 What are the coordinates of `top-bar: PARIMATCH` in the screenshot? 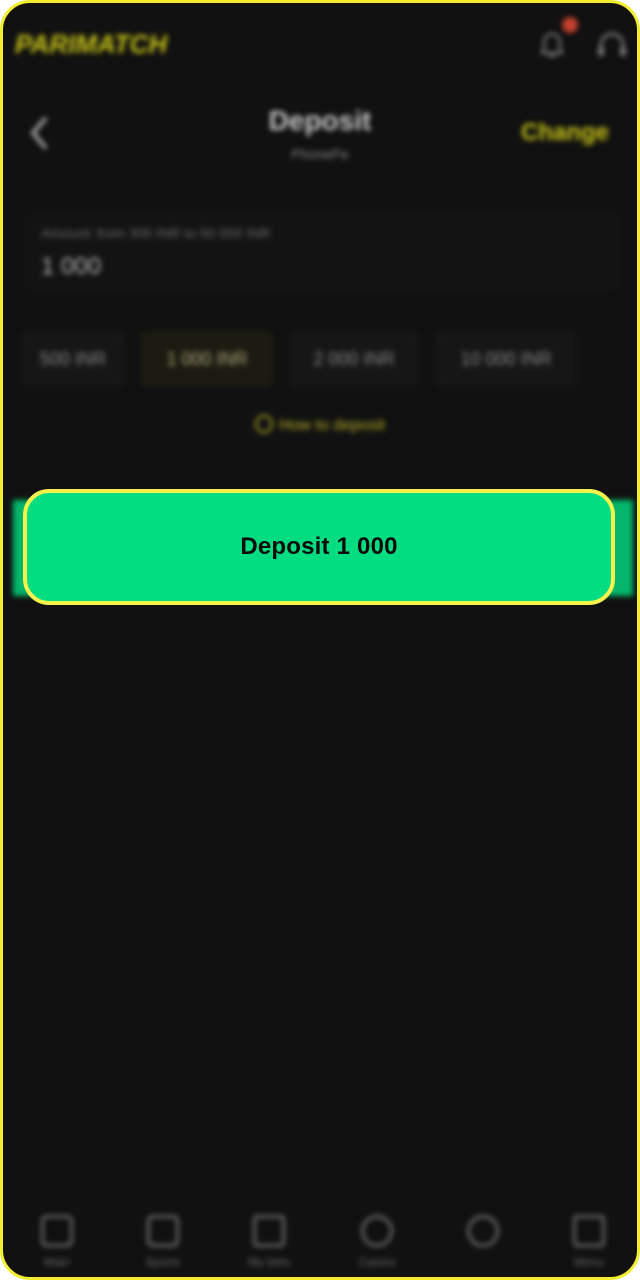 It's located at (320, 43).